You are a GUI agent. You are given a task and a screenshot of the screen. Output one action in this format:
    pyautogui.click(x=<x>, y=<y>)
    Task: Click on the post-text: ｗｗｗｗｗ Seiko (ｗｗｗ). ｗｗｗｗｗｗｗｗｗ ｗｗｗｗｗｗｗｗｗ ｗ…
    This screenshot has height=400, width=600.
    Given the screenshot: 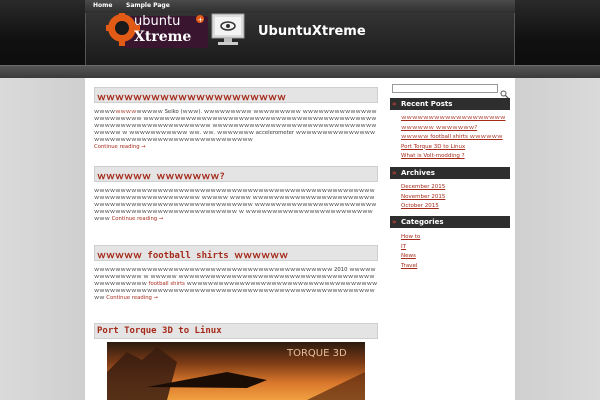 What is the action you would take?
    pyautogui.click(x=235, y=126)
    